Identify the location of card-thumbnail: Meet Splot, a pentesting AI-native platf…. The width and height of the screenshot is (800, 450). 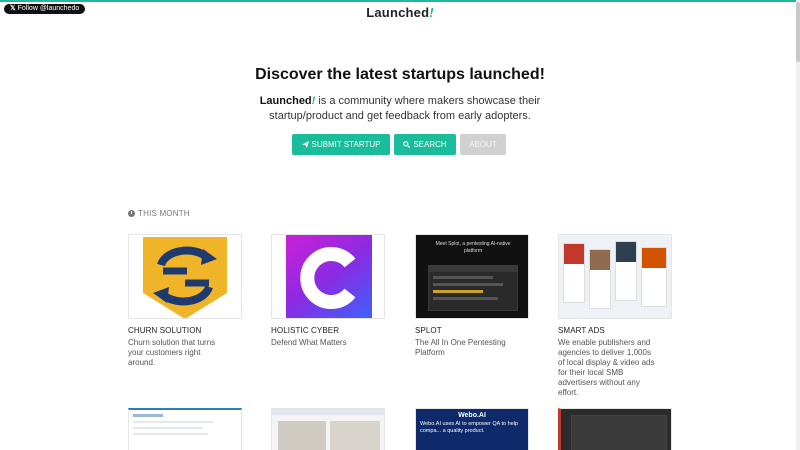
(472, 276).